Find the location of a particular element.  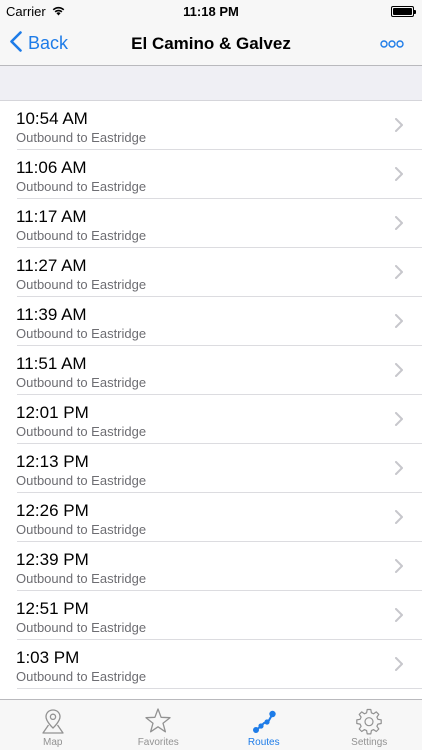

departure-row: 12:51 PM Outbound to Eastridge is located at coordinates (211, 615).